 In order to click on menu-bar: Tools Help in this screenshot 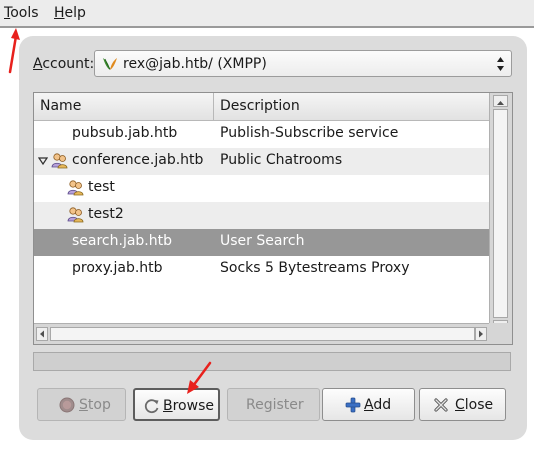, I will do `click(267, 13)`.